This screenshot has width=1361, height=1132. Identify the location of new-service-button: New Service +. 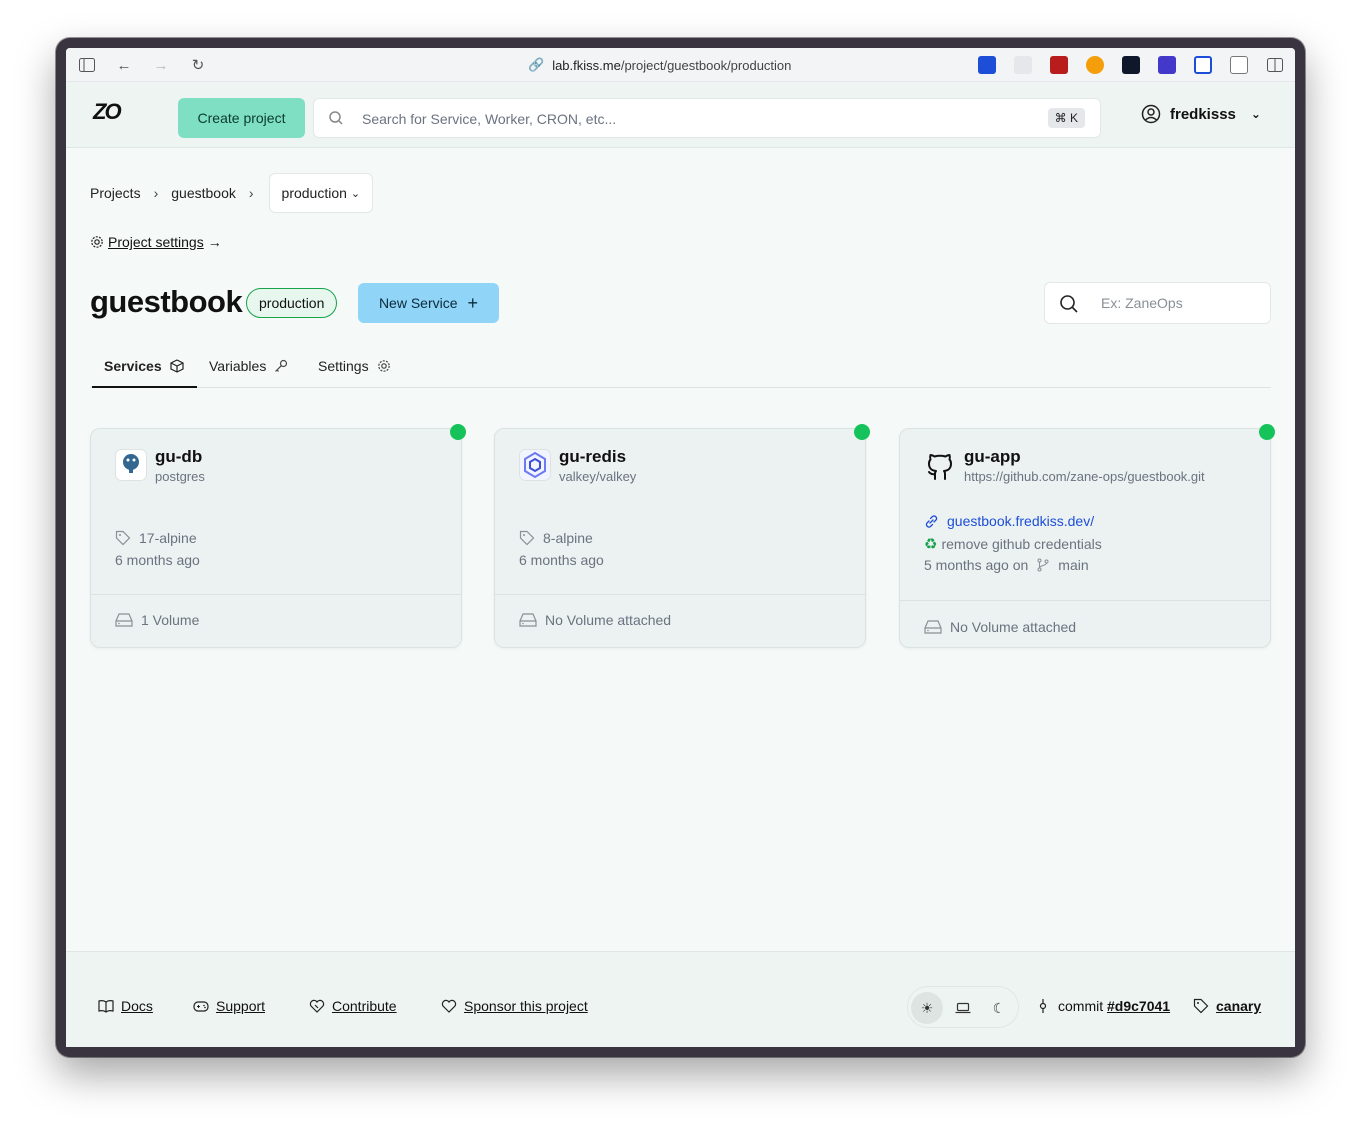
(428, 303).